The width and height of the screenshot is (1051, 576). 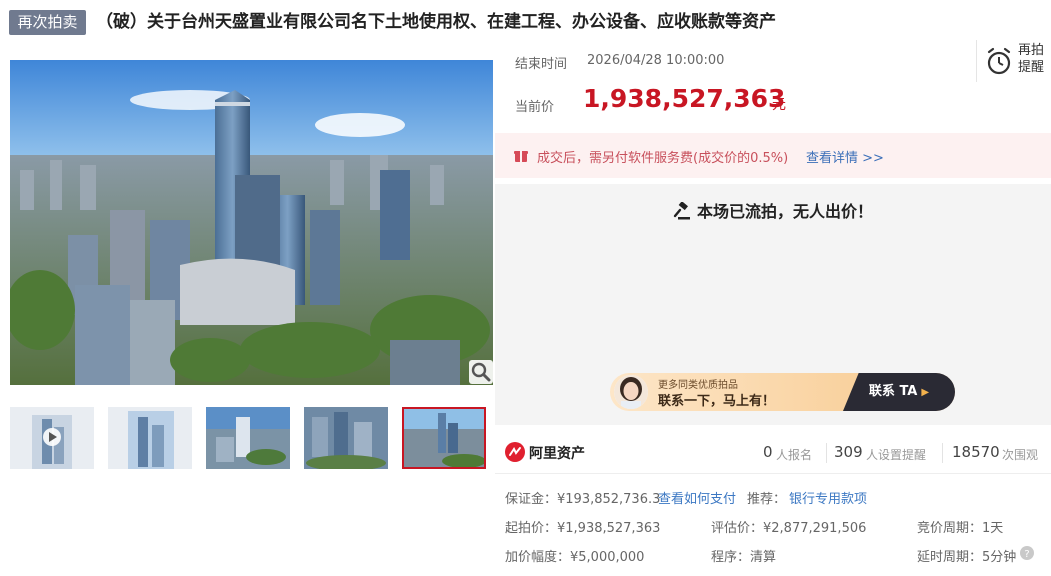 I want to click on magnifier-icon, so click(x=481, y=372).